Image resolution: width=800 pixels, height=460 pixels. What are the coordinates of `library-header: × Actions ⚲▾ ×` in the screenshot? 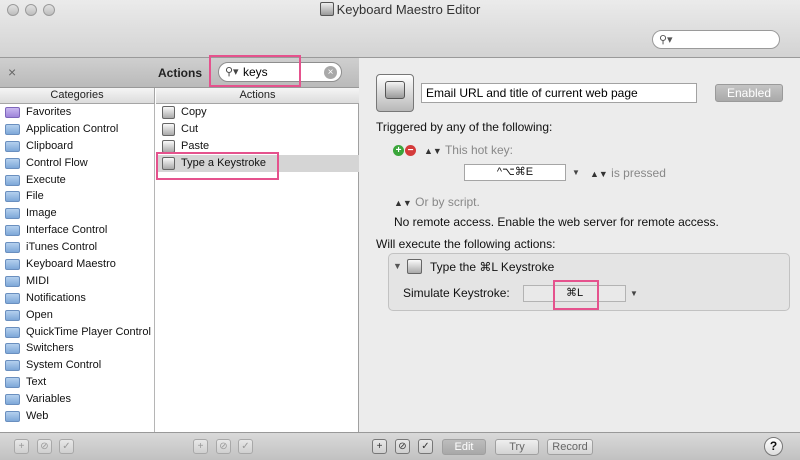 It's located at (179, 73).